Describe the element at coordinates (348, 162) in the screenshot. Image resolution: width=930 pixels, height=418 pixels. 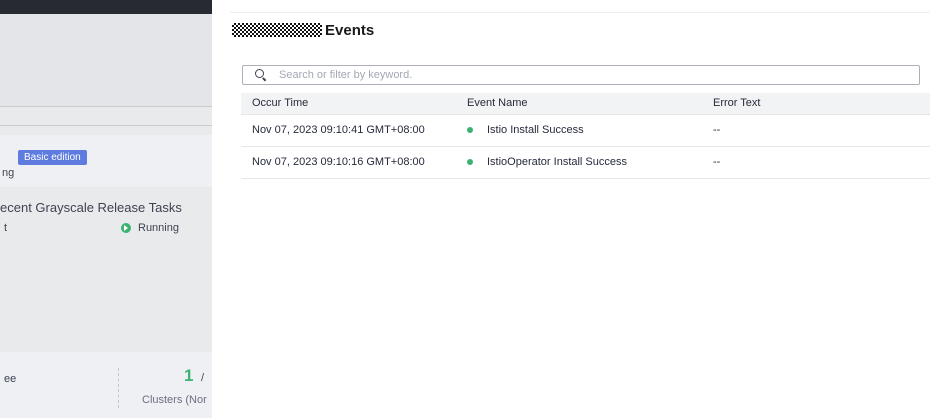
I see `occur-time-cell: Nov 07, 2023 09:10:16 GMT+08:00` at that location.